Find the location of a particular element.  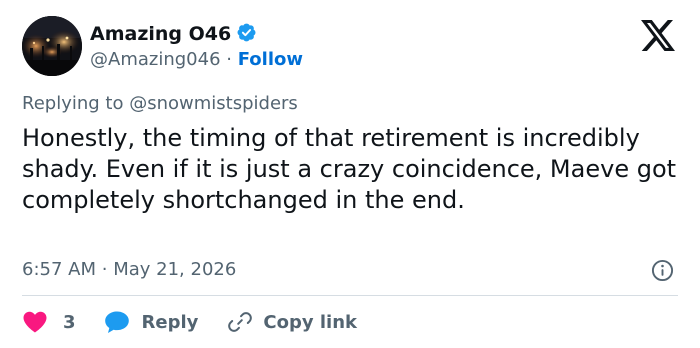

tweet-time: 6:57 AM is located at coordinates (59, 269).